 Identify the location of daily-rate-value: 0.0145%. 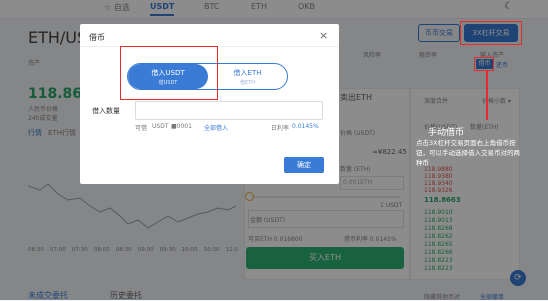
(305, 126).